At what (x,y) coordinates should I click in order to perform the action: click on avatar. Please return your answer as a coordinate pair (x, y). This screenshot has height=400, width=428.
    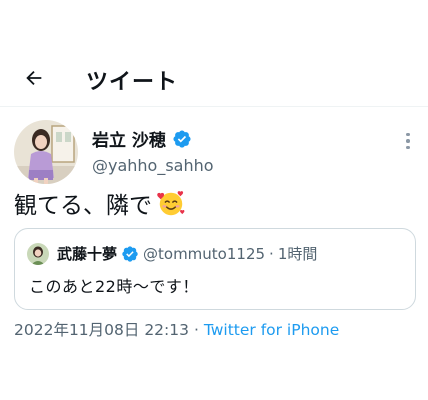
    Looking at the image, I should click on (46, 152).